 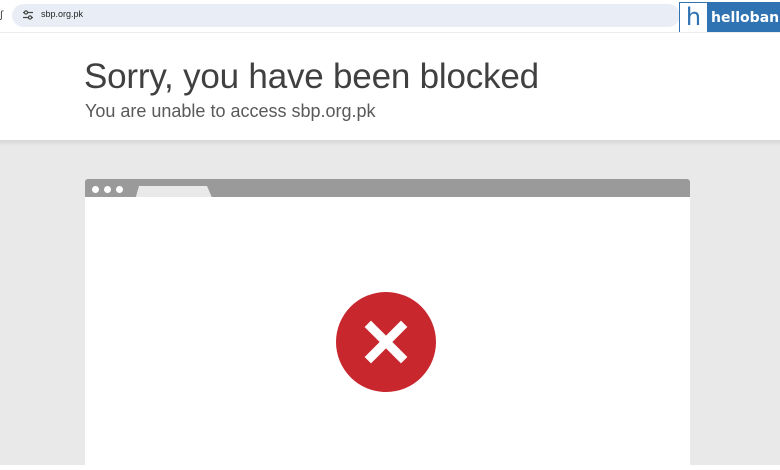 I want to click on logo-mark: h, so click(x=693, y=18).